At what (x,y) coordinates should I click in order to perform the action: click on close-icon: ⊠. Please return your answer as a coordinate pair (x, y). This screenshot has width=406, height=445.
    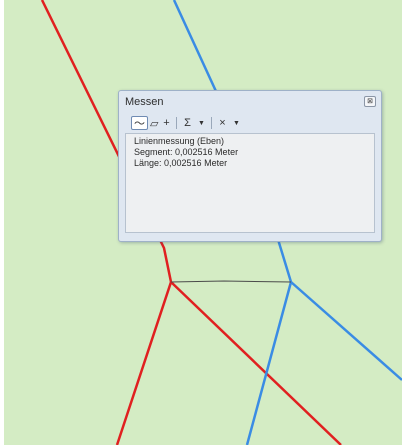
    Looking at the image, I should click on (370, 101).